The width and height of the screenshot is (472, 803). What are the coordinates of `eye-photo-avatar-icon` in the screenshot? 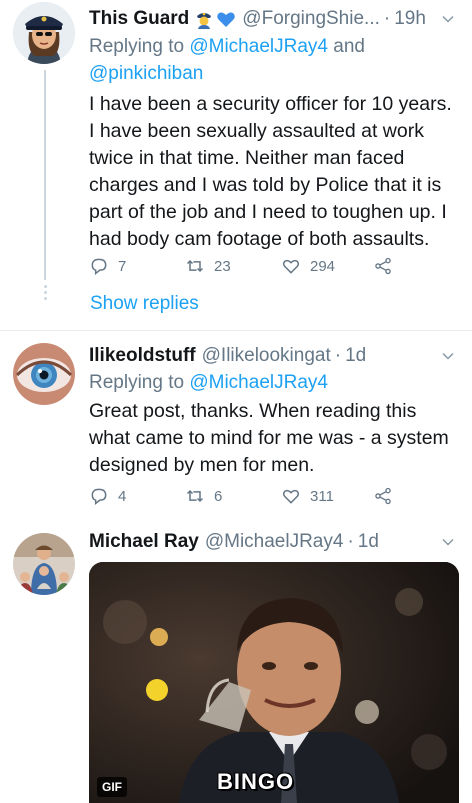 It's located at (44, 374).